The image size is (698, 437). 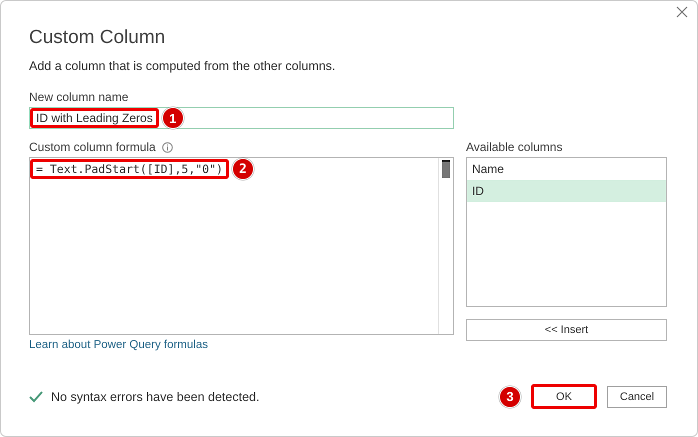 What do you see at coordinates (241, 118) in the screenshot?
I see `input-field: ID with Leading Zeros 1` at bounding box center [241, 118].